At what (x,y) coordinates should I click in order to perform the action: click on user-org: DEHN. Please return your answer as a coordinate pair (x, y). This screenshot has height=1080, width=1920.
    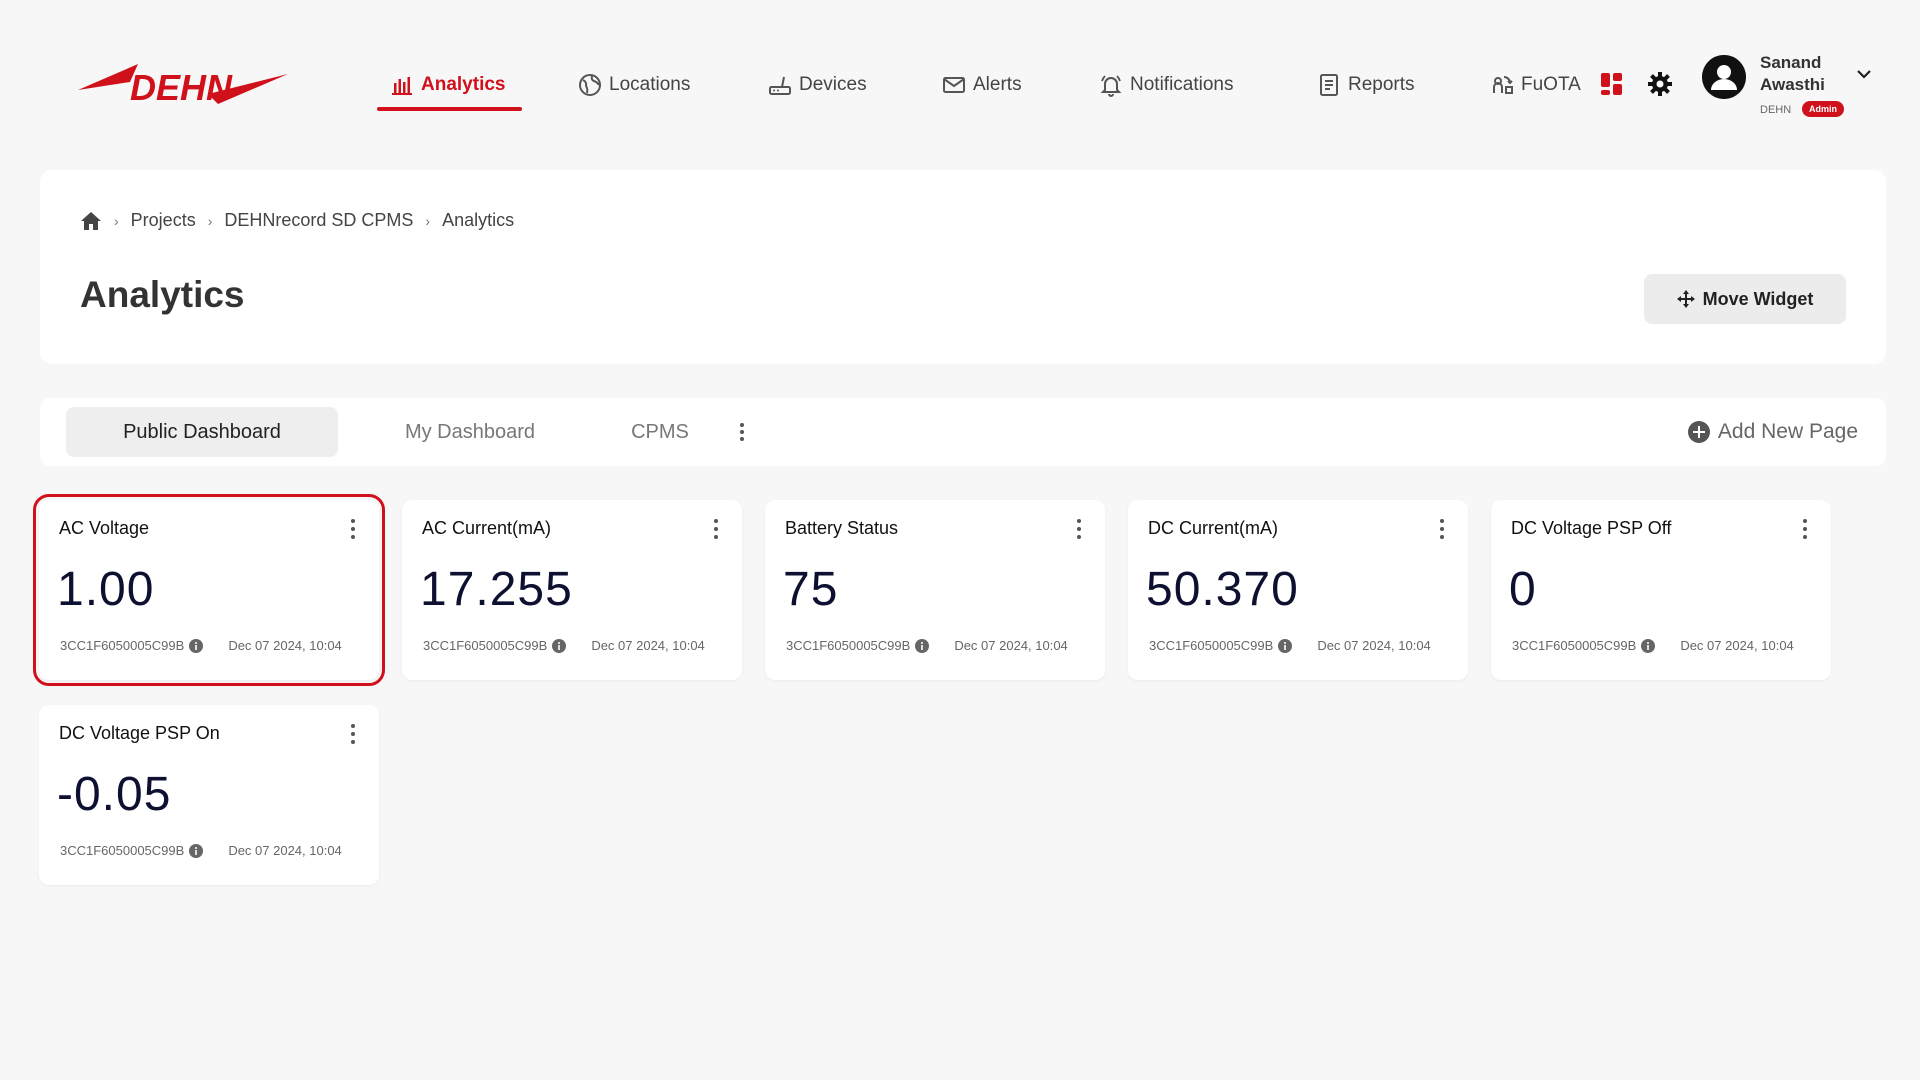
    Looking at the image, I should click on (1776, 110).